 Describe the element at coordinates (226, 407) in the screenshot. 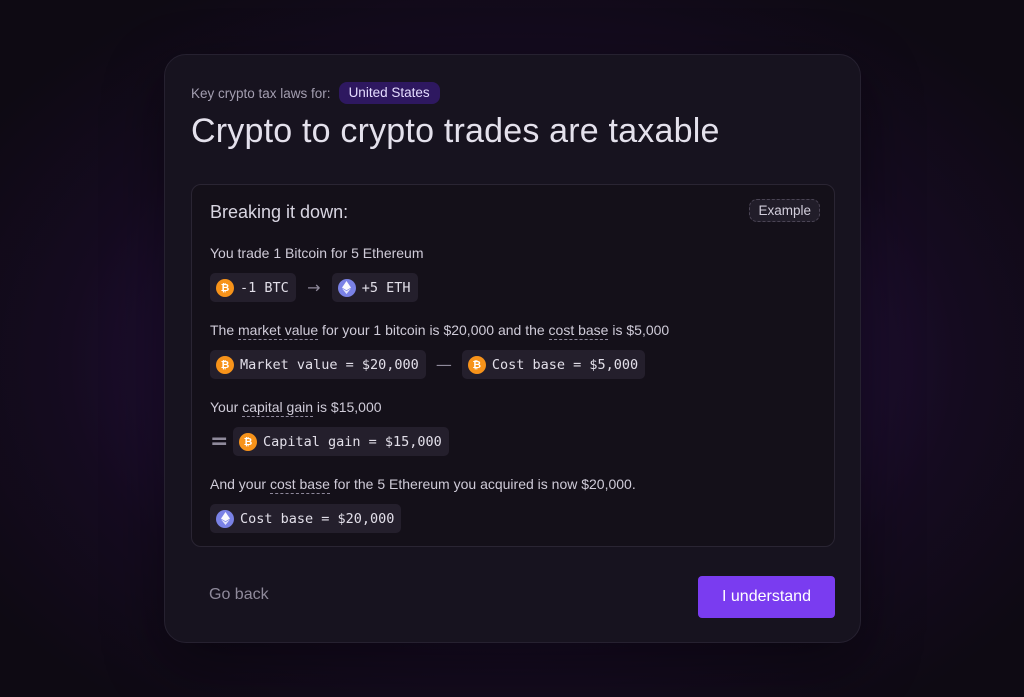

I see `text-segment: Your` at that location.